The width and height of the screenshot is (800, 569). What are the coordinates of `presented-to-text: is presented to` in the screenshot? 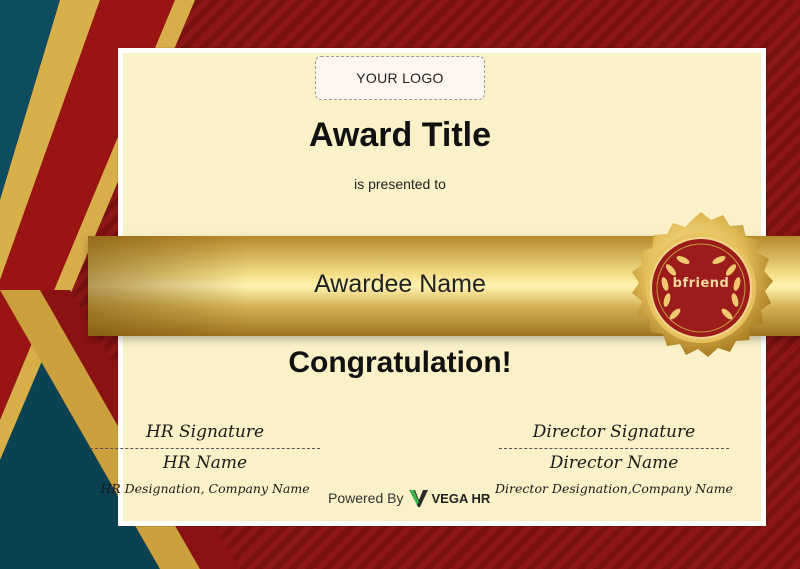 It's located at (400, 184).